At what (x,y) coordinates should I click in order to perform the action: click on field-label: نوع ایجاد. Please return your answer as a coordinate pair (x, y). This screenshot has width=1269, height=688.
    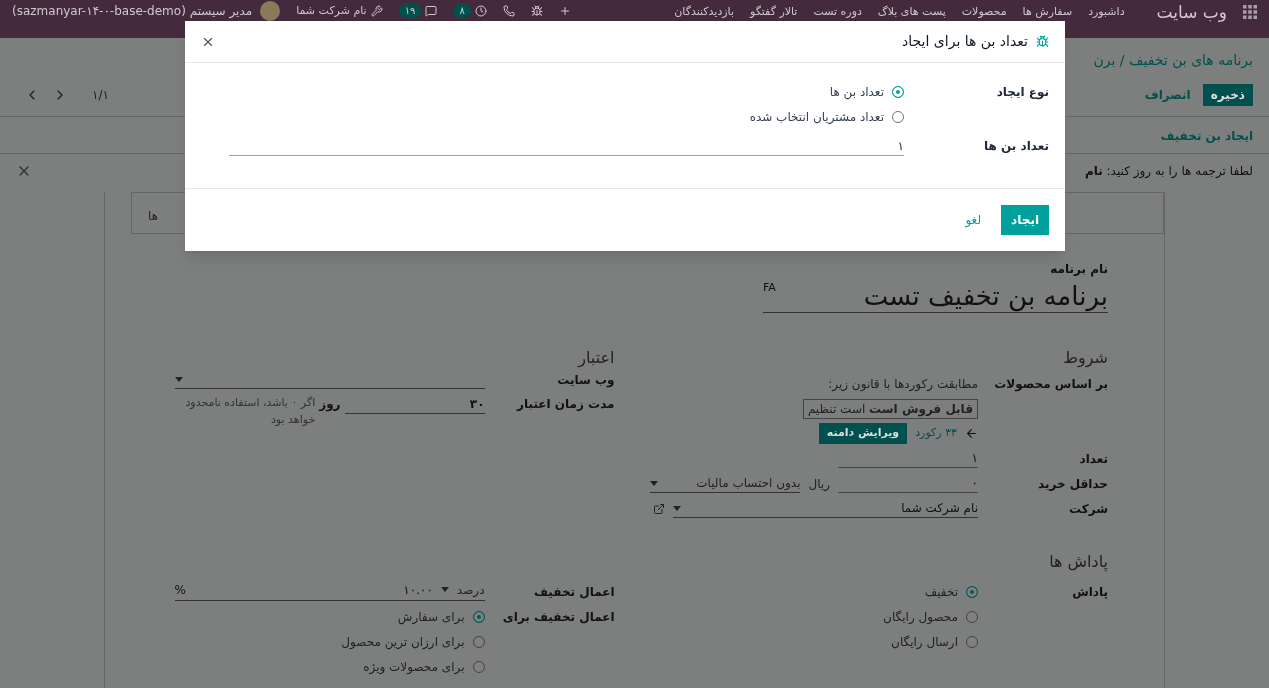
    Looking at the image, I should click on (1022, 92).